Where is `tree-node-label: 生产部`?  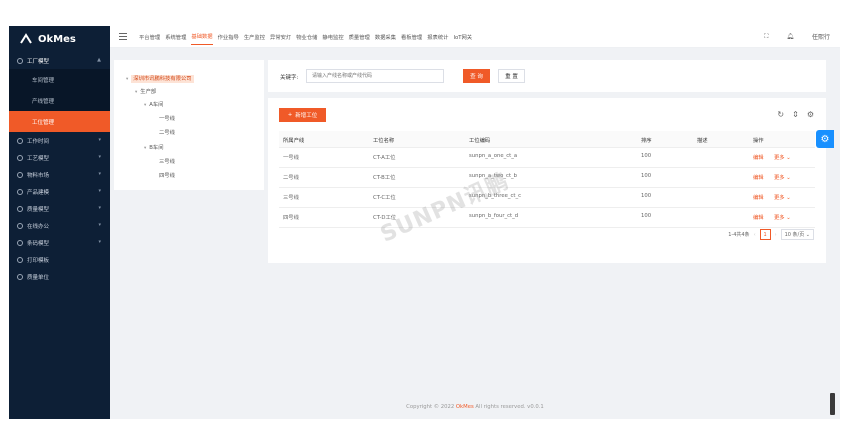 tree-node-label: 生产部 is located at coordinates (148, 92).